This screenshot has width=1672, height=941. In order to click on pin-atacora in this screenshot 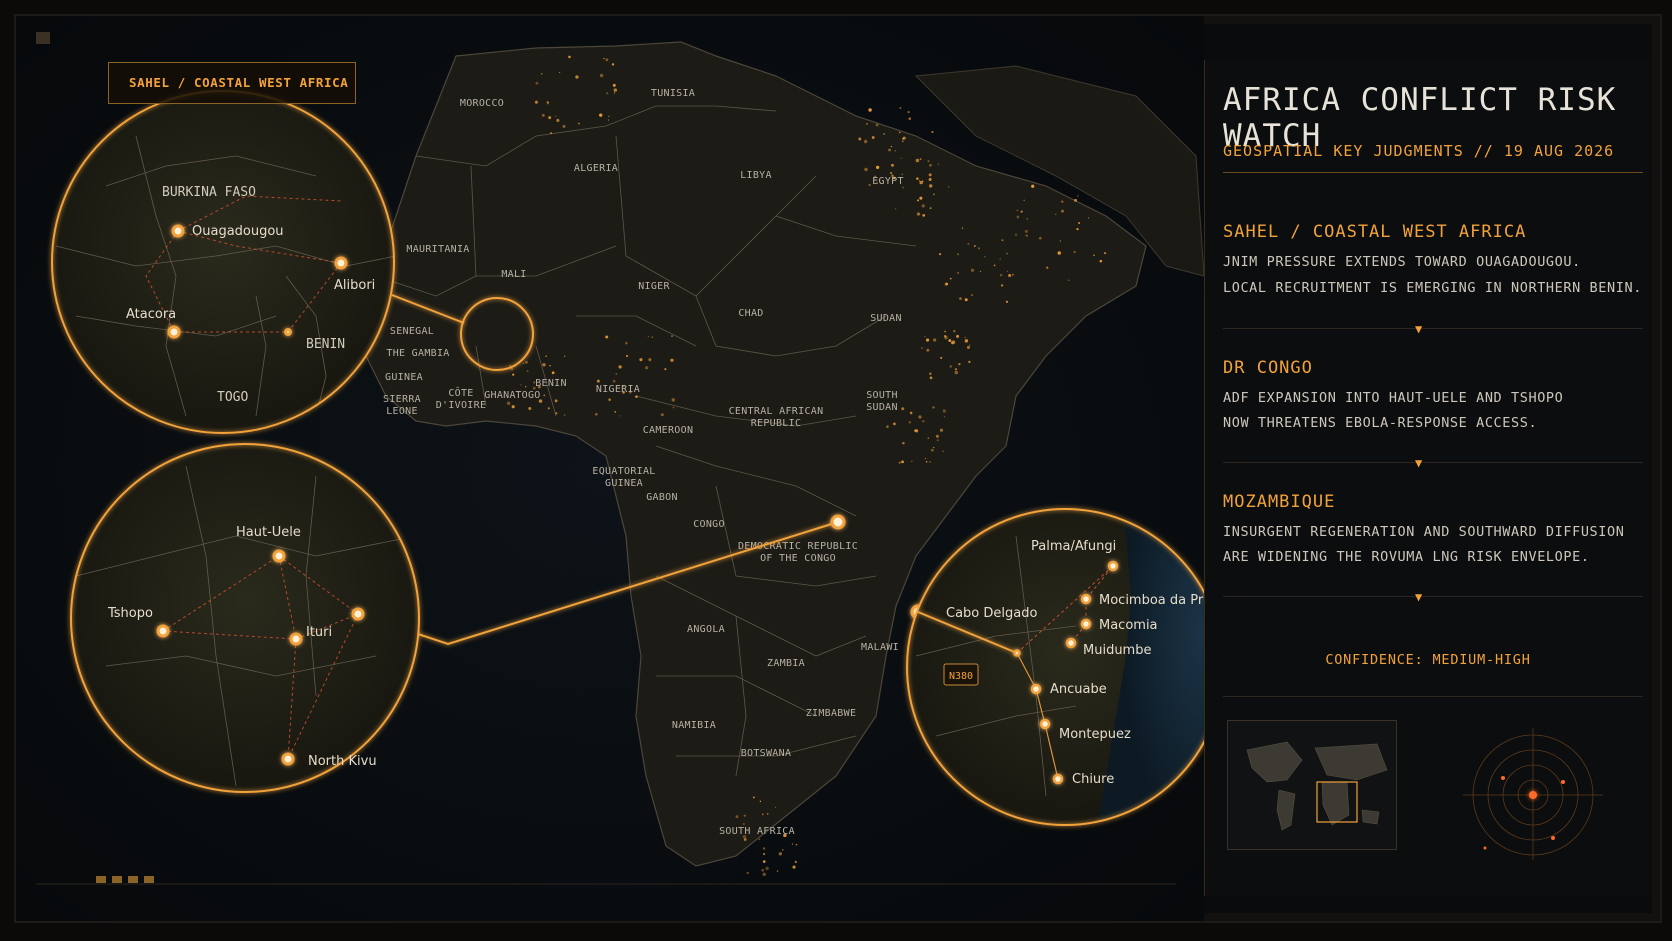, I will do `click(174, 332)`.